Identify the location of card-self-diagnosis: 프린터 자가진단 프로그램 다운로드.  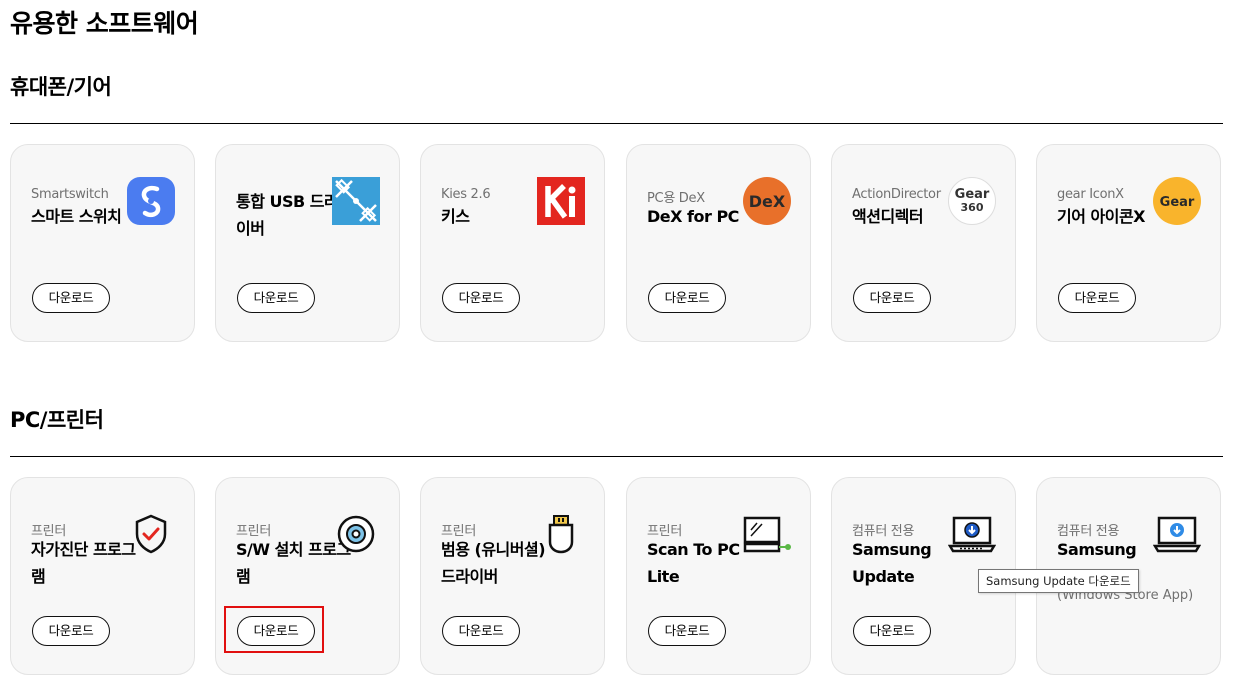
(102, 576).